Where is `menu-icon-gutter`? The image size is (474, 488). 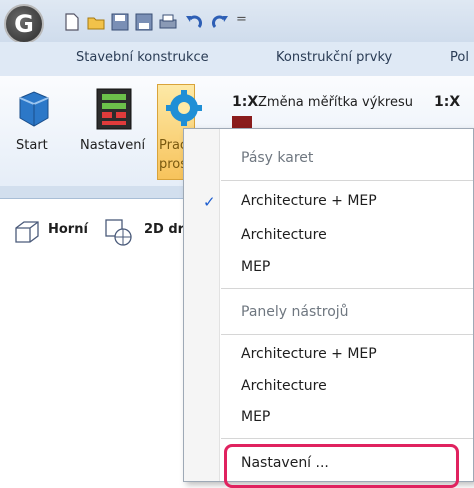 menu-icon-gutter is located at coordinates (202, 305).